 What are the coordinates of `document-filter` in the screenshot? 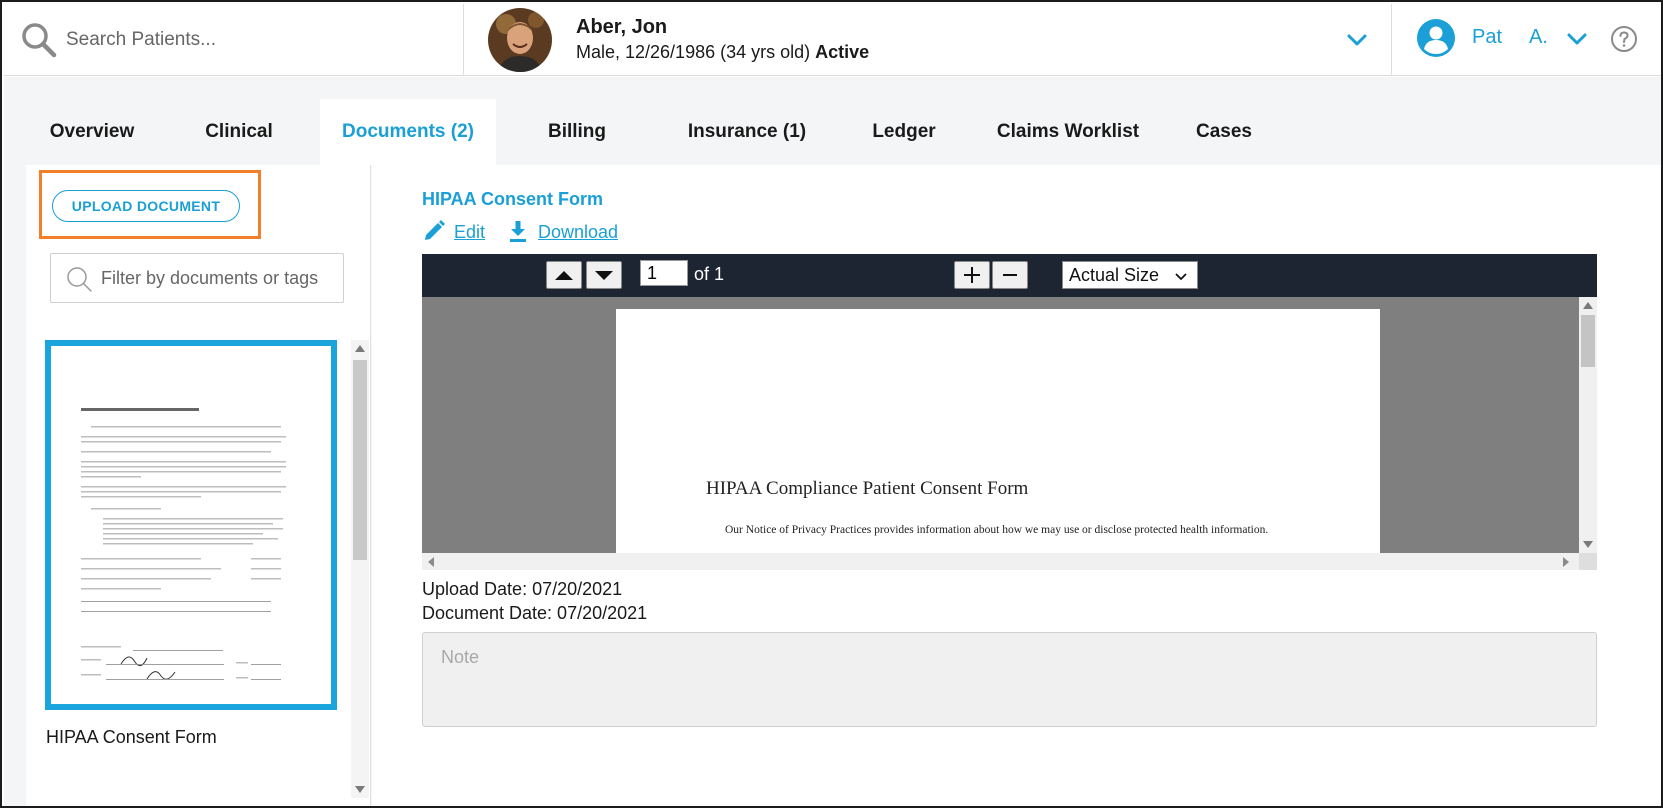 It's located at (197, 278).